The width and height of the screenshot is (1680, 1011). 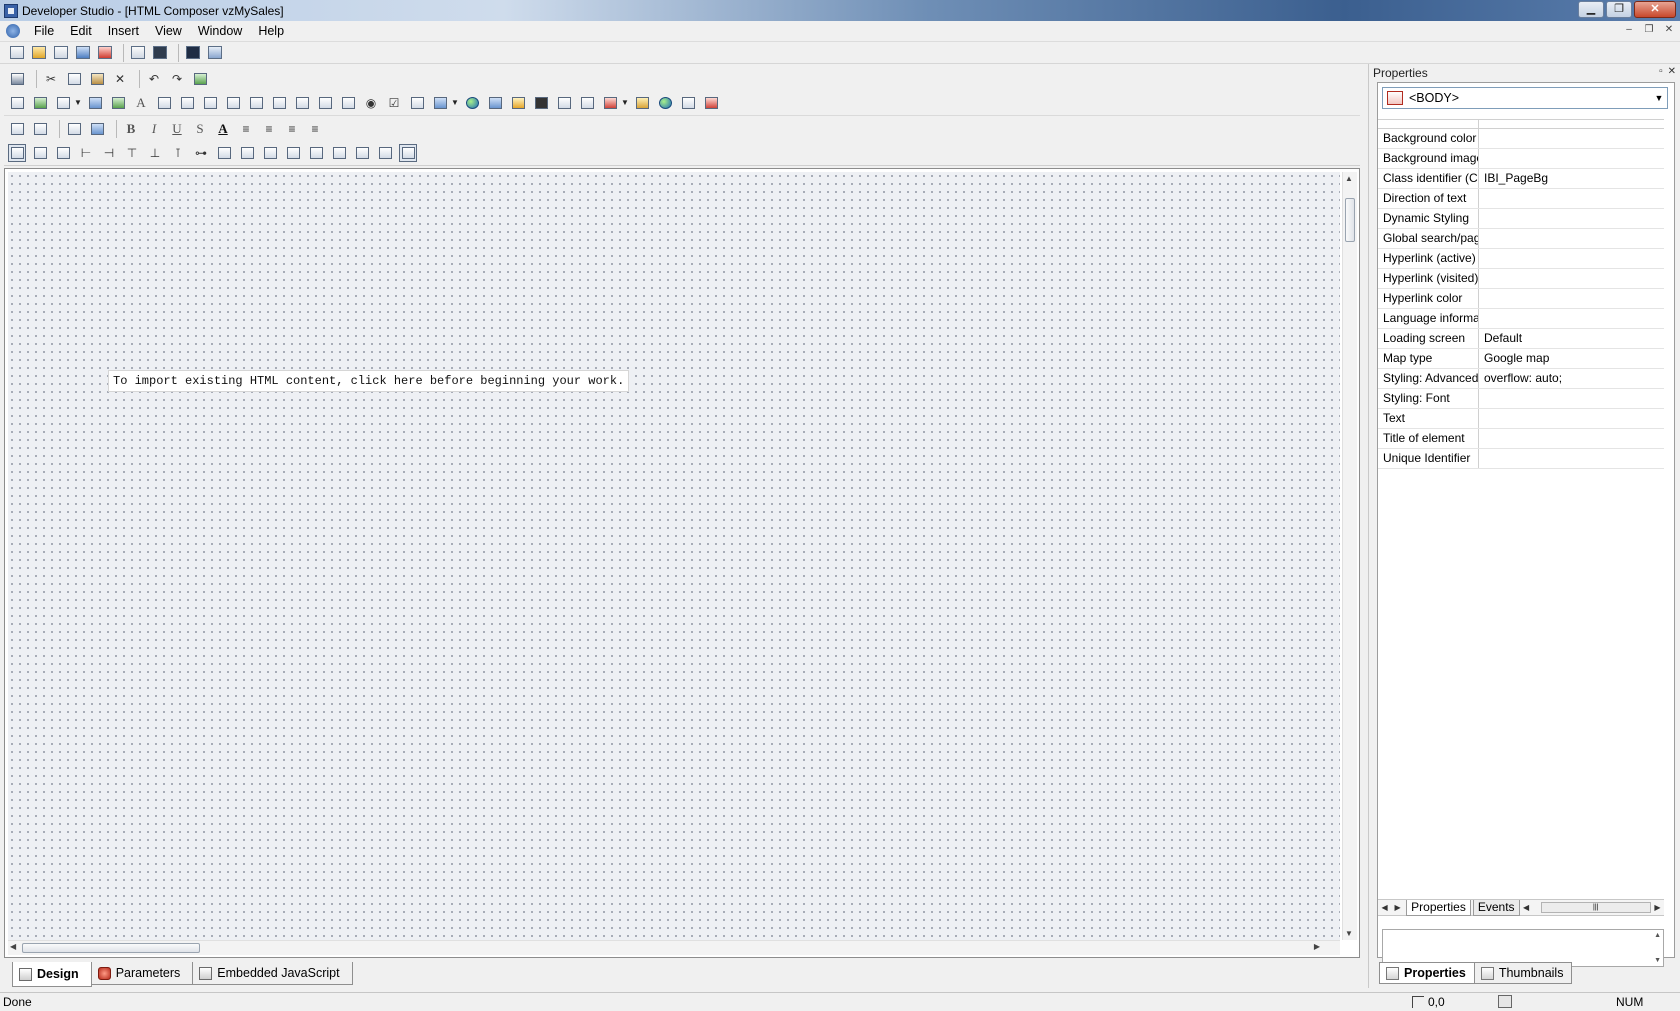 I want to click on property-value: Google map, so click(x=1571, y=358).